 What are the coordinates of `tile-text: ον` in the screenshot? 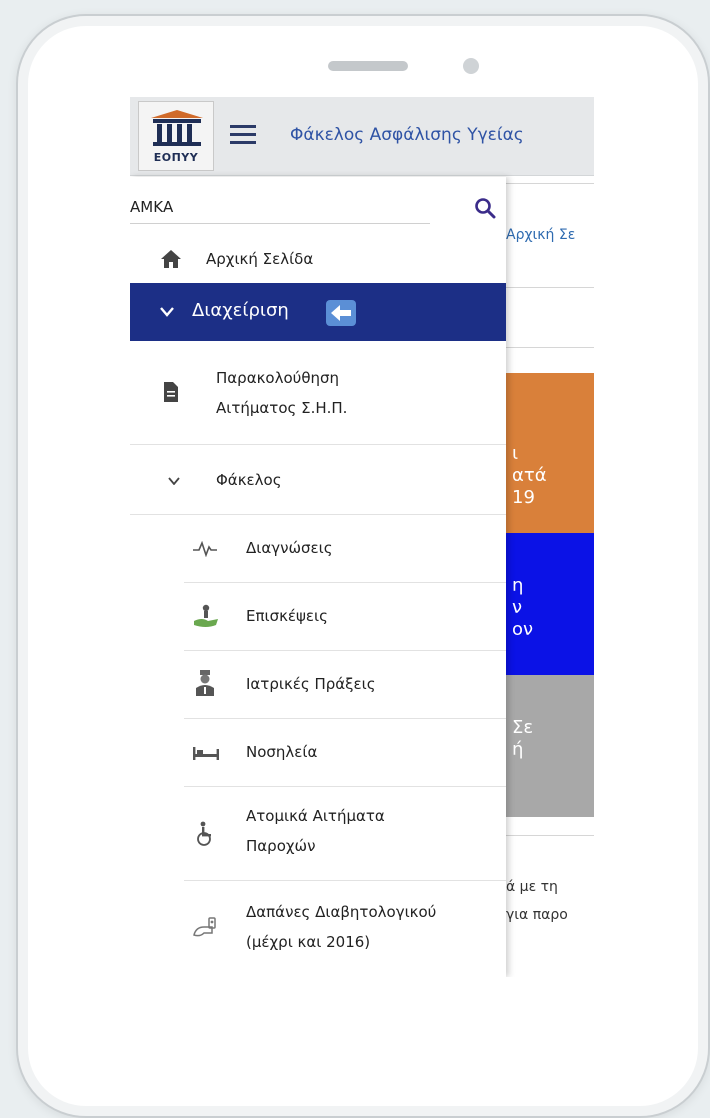 It's located at (523, 629).